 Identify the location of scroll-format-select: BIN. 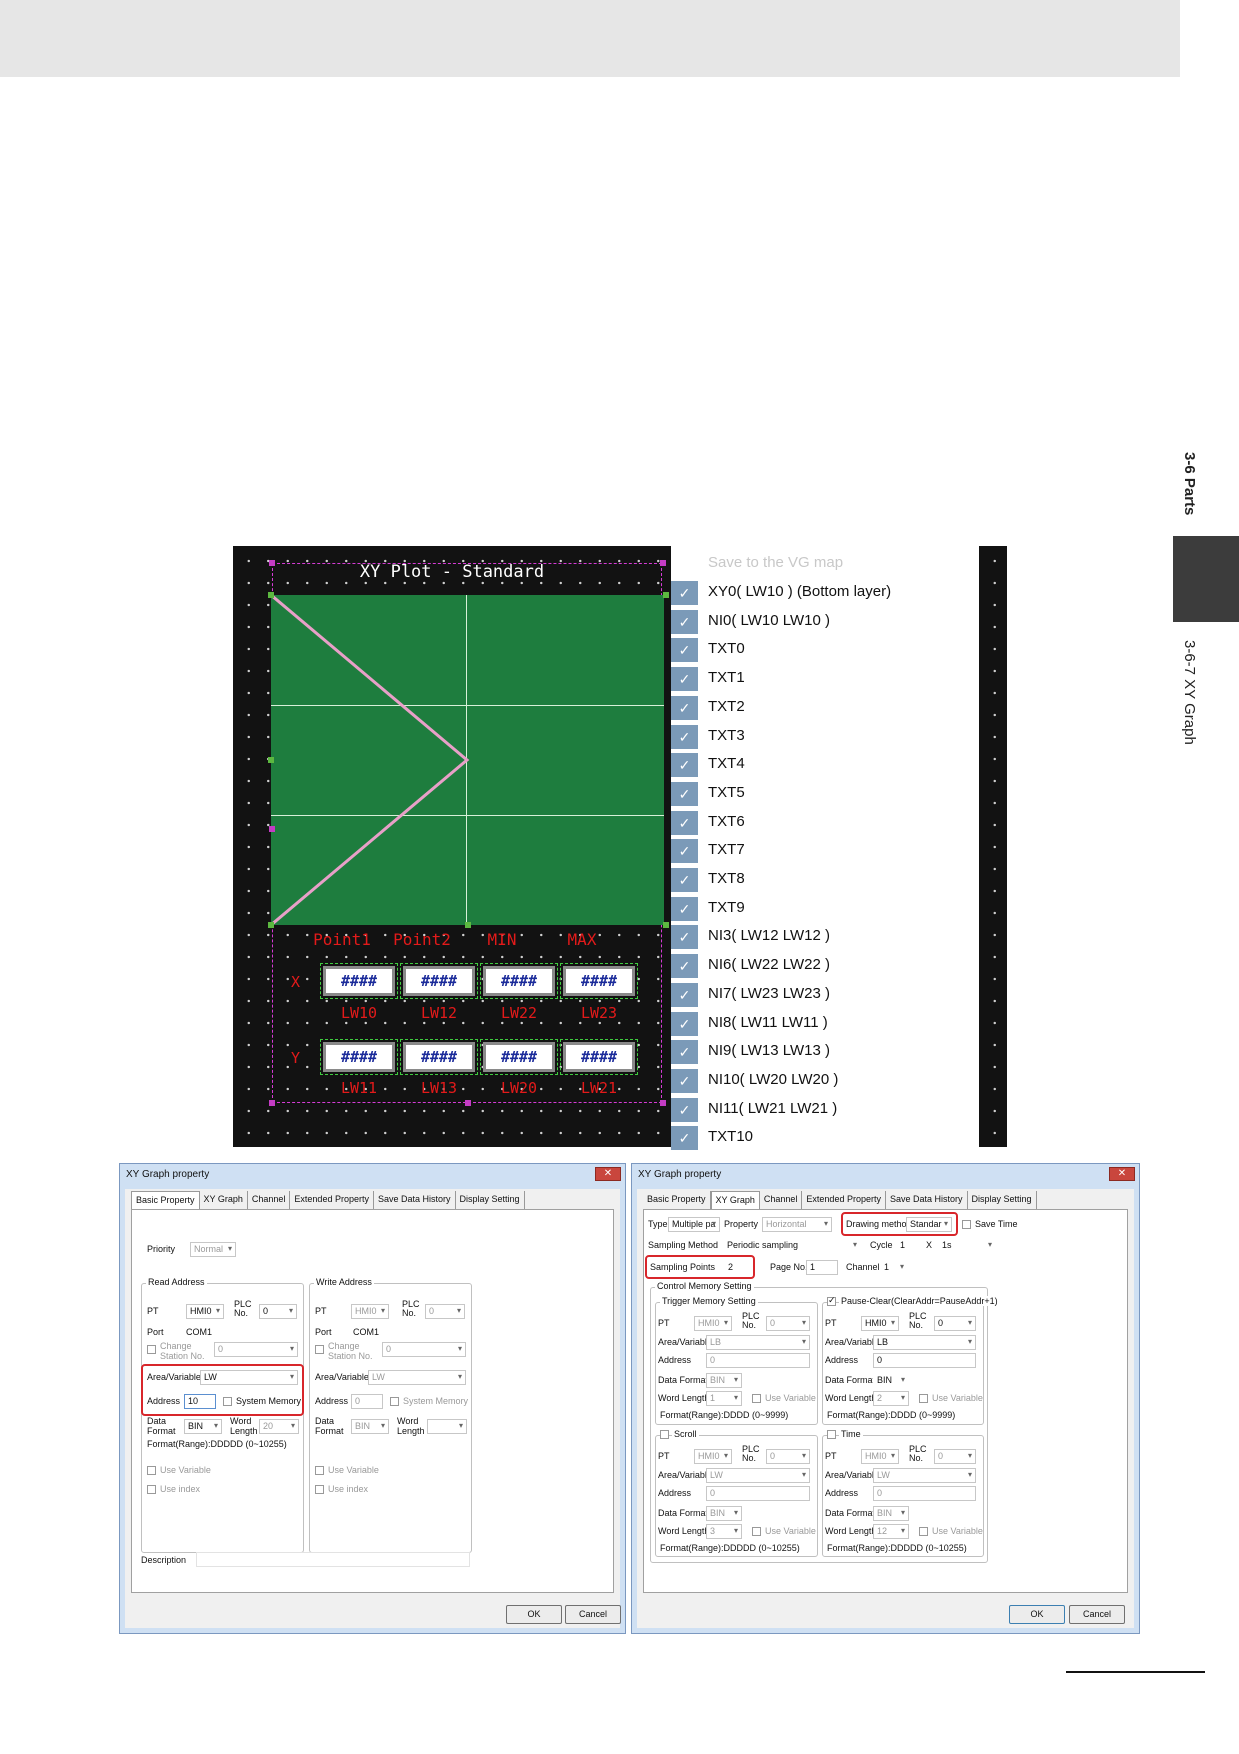
(724, 1513).